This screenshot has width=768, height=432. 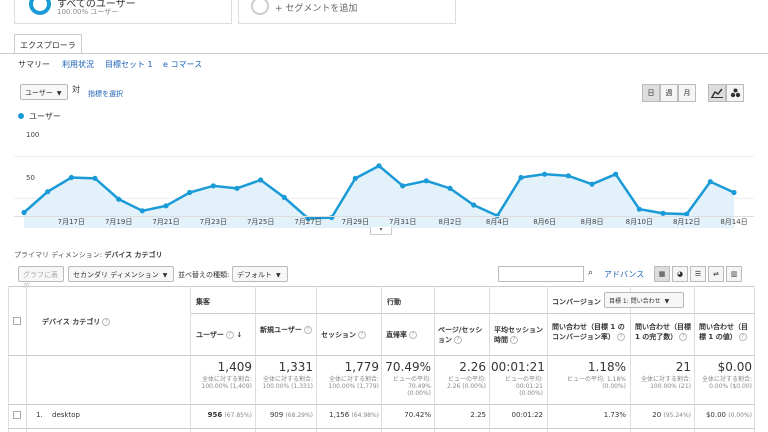 I want to click on col-header-goal1-completions: 問い合わせ（目標 1 の完了数）?, so click(x=664, y=332).